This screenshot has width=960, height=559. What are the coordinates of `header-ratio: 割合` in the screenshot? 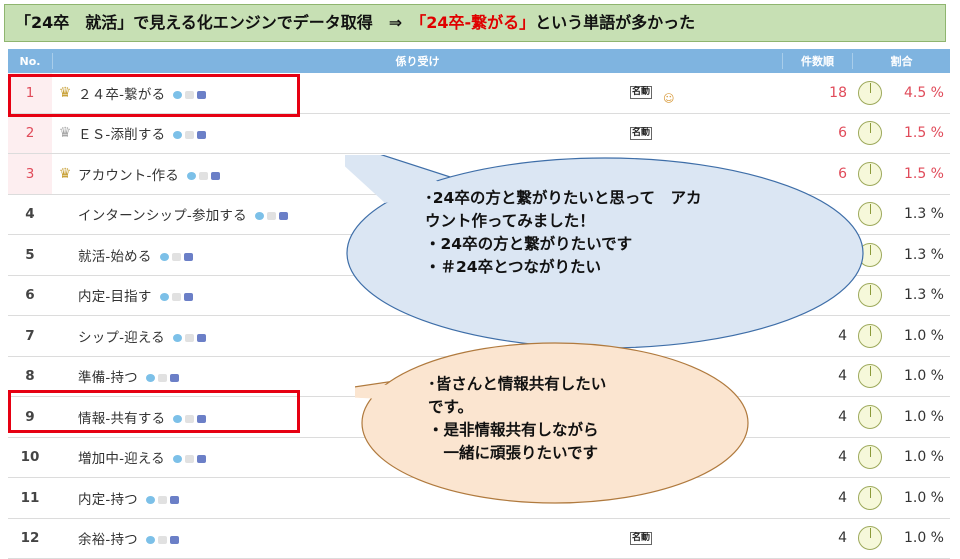 It's located at (901, 61).